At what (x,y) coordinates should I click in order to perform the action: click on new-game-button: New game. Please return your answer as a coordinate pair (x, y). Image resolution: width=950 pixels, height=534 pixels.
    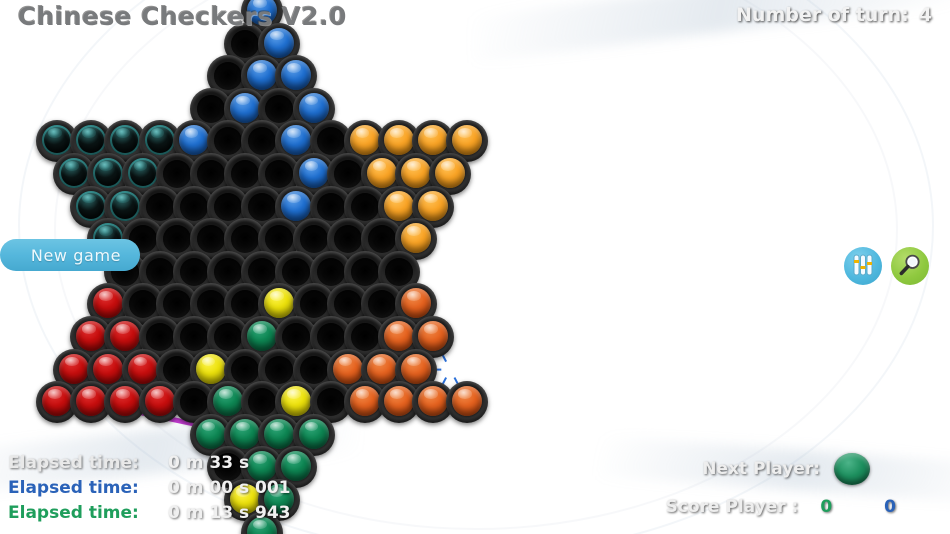
    Looking at the image, I should click on (70, 255).